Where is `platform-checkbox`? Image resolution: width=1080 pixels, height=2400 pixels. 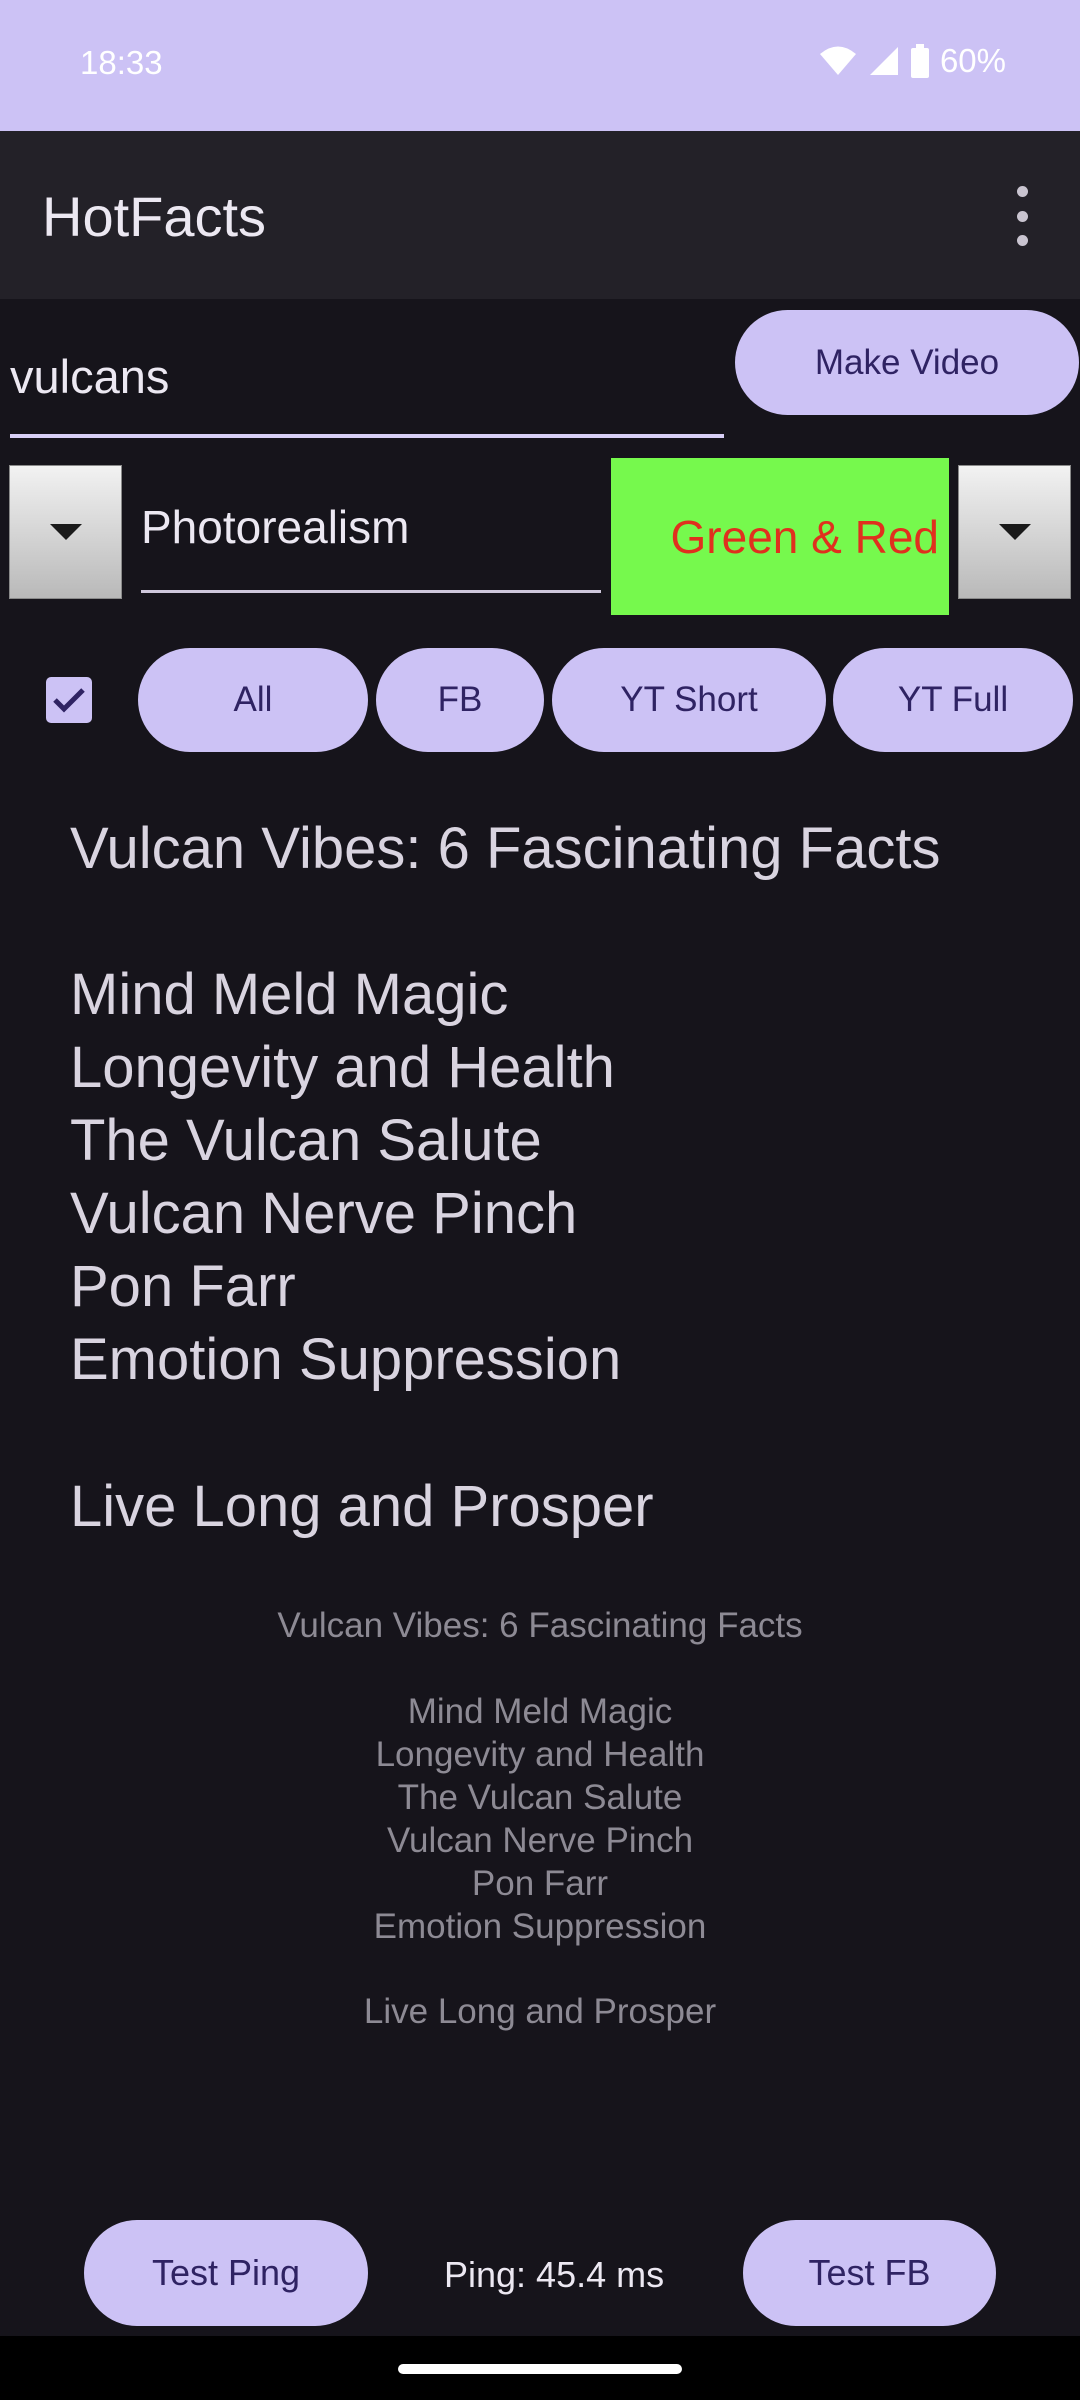
platform-checkbox is located at coordinates (69, 700).